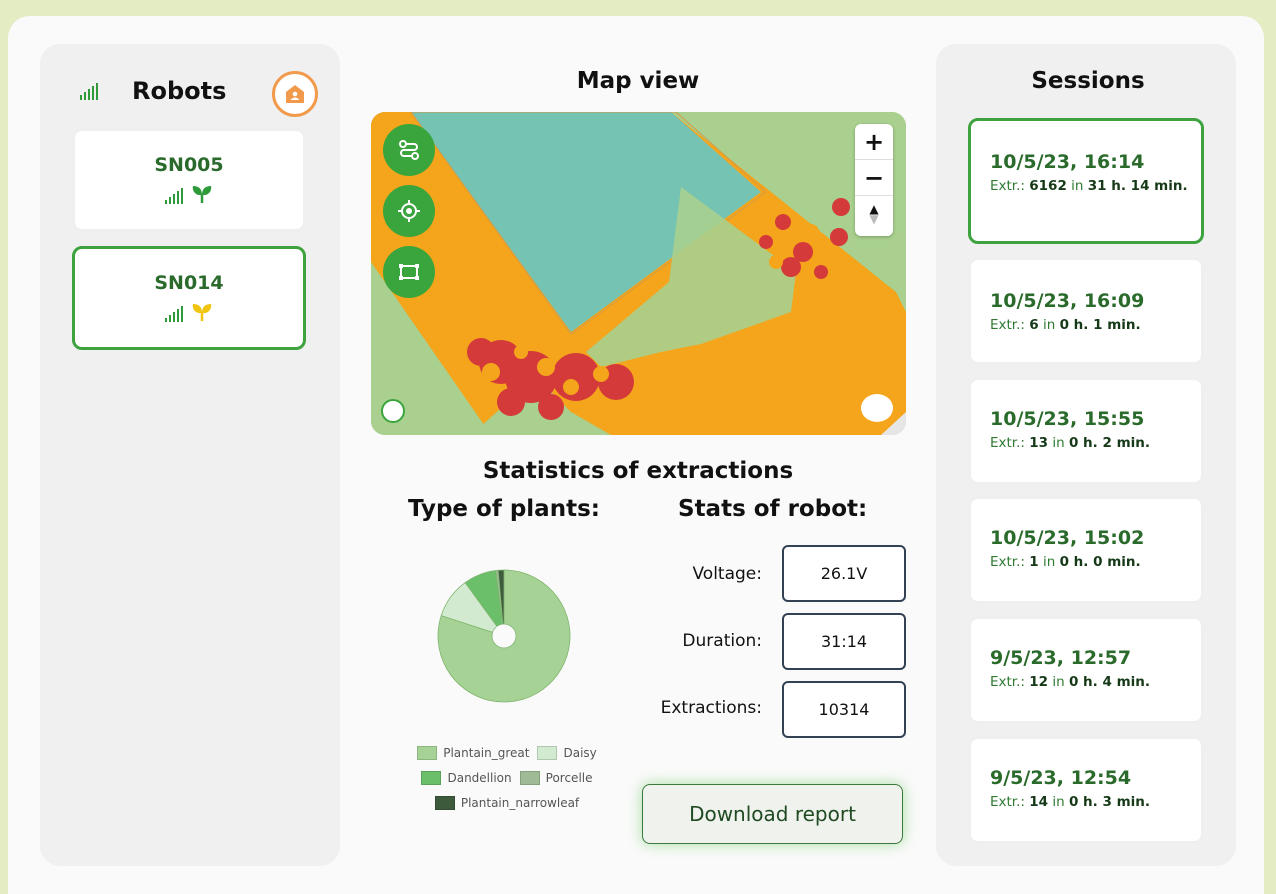 The width and height of the screenshot is (1276, 894). I want to click on extractions-label: Extractions:, so click(711, 708).